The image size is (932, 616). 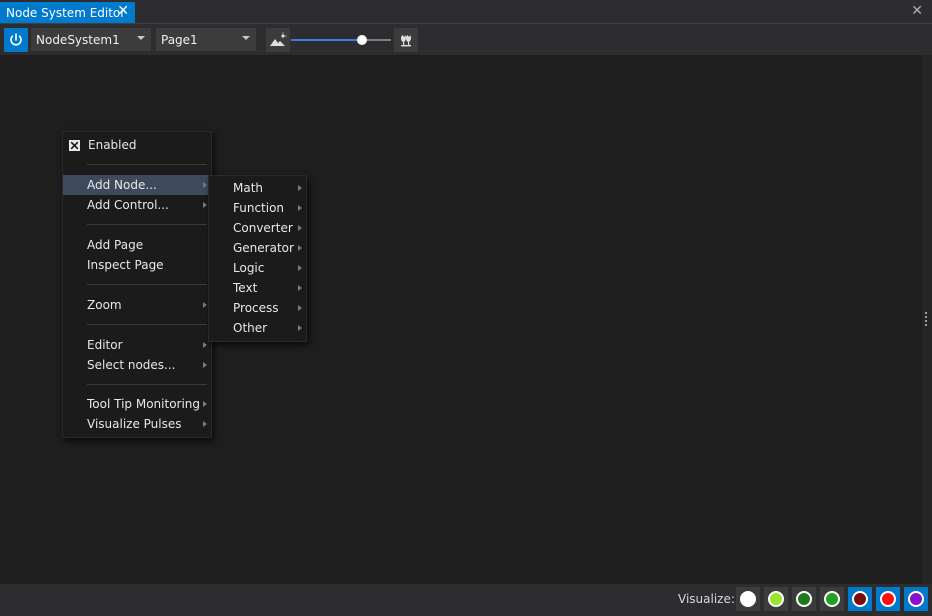 What do you see at coordinates (466, 11) in the screenshot?
I see `tab-bar: Node System Editor ✕ ✕` at bounding box center [466, 11].